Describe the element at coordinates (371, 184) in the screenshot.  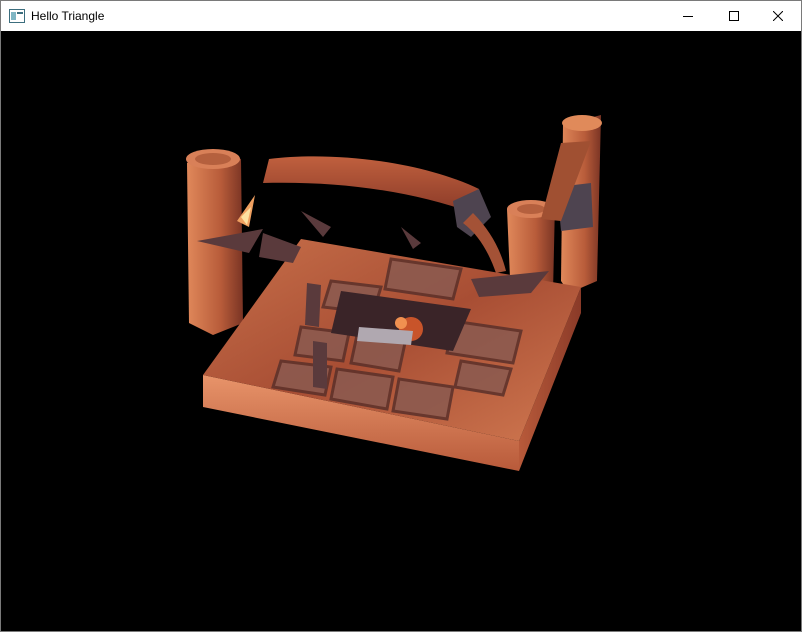
I see `back-beam` at that location.